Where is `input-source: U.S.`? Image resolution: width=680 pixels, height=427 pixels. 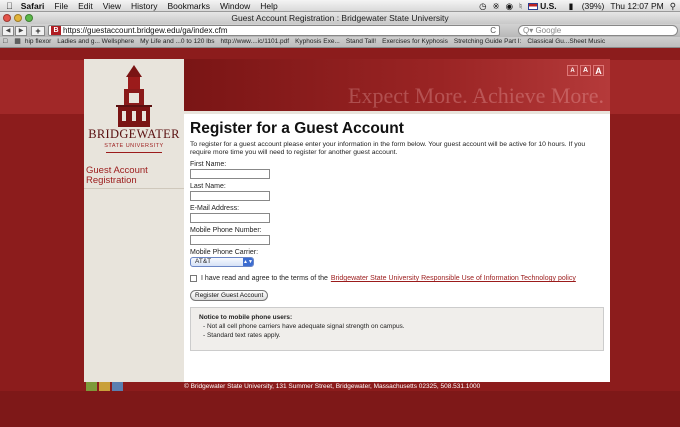 input-source: U.S. is located at coordinates (542, 6).